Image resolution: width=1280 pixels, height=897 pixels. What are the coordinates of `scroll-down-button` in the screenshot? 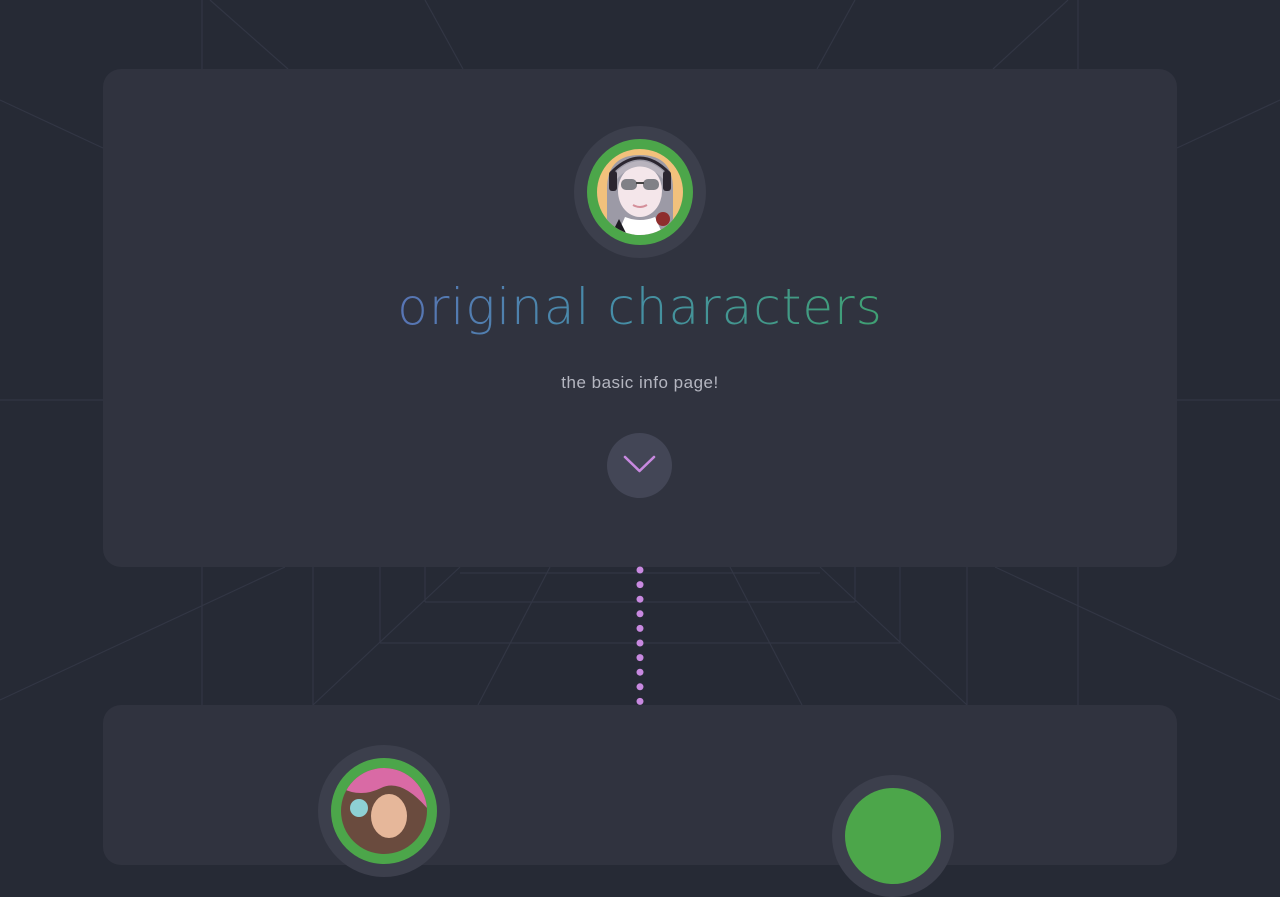 It's located at (639, 465).